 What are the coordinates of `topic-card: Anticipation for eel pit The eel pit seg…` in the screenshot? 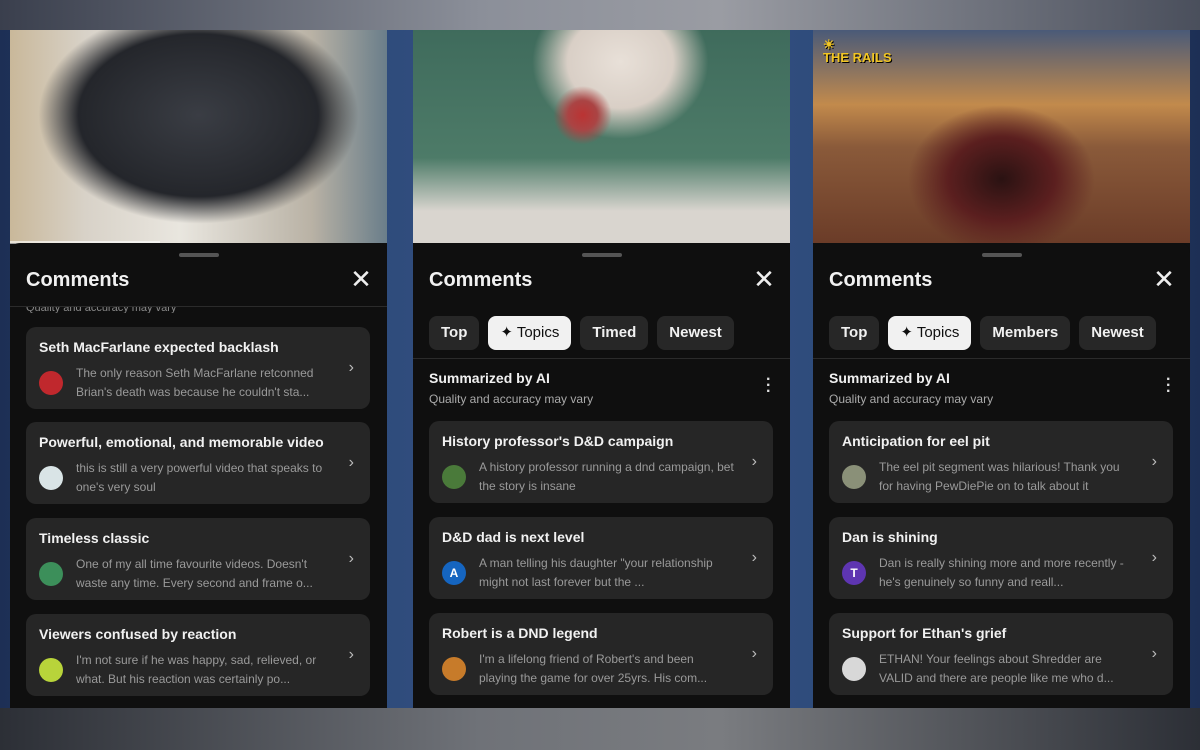 It's located at (1001, 462).